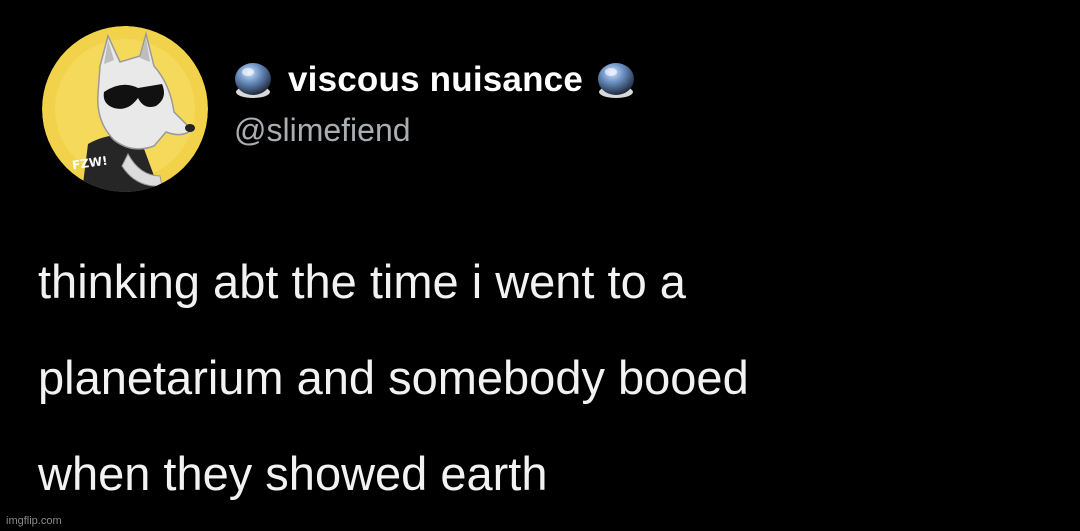 The image size is (1080, 531). What do you see at coordinates (322, 130) in the screenshot?
I see `author-handle: @slimefiend` at bounding box center [322, 130].